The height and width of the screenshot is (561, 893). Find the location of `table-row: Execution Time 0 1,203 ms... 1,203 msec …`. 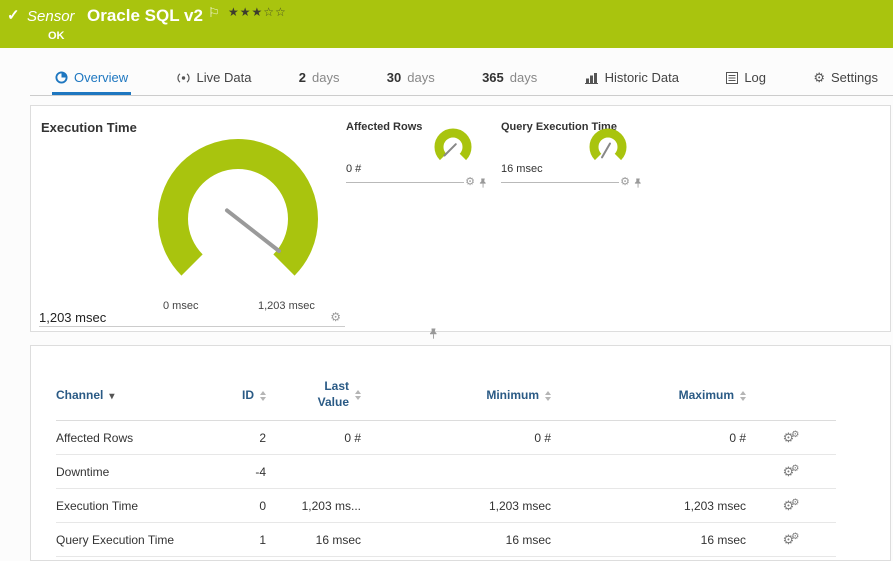

table-row: Execution Time 0 1,203 ms... 1,203 msec … is located at coordinates (446, 505).